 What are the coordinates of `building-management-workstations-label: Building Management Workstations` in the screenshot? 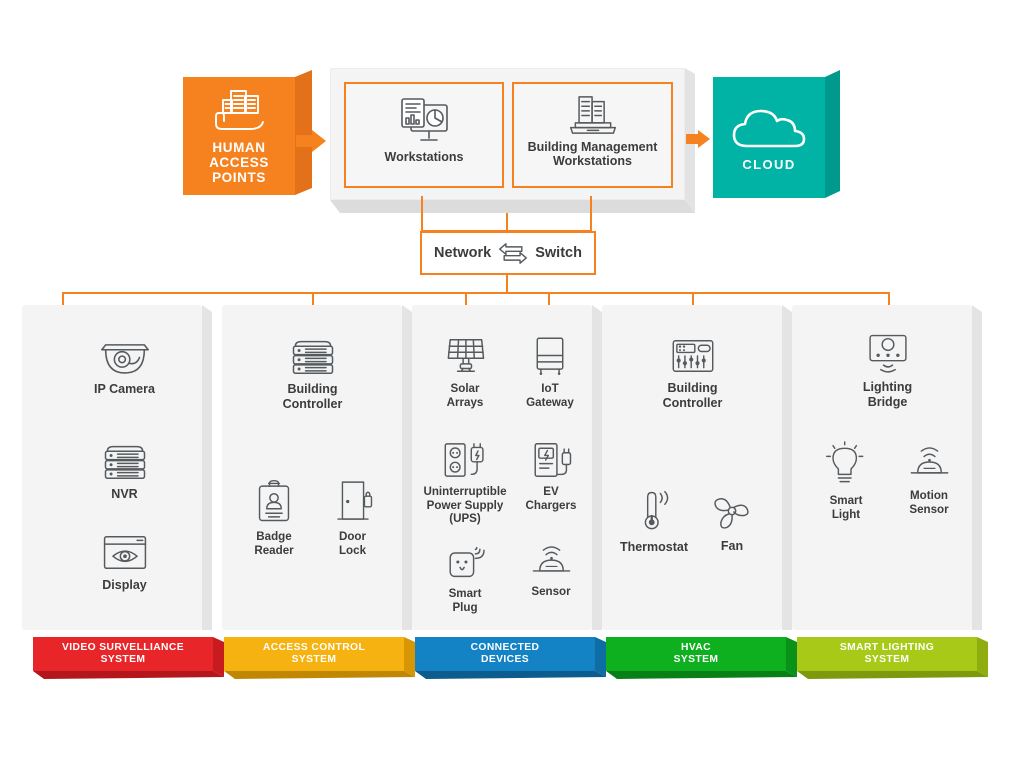 It's located at (592, 154).